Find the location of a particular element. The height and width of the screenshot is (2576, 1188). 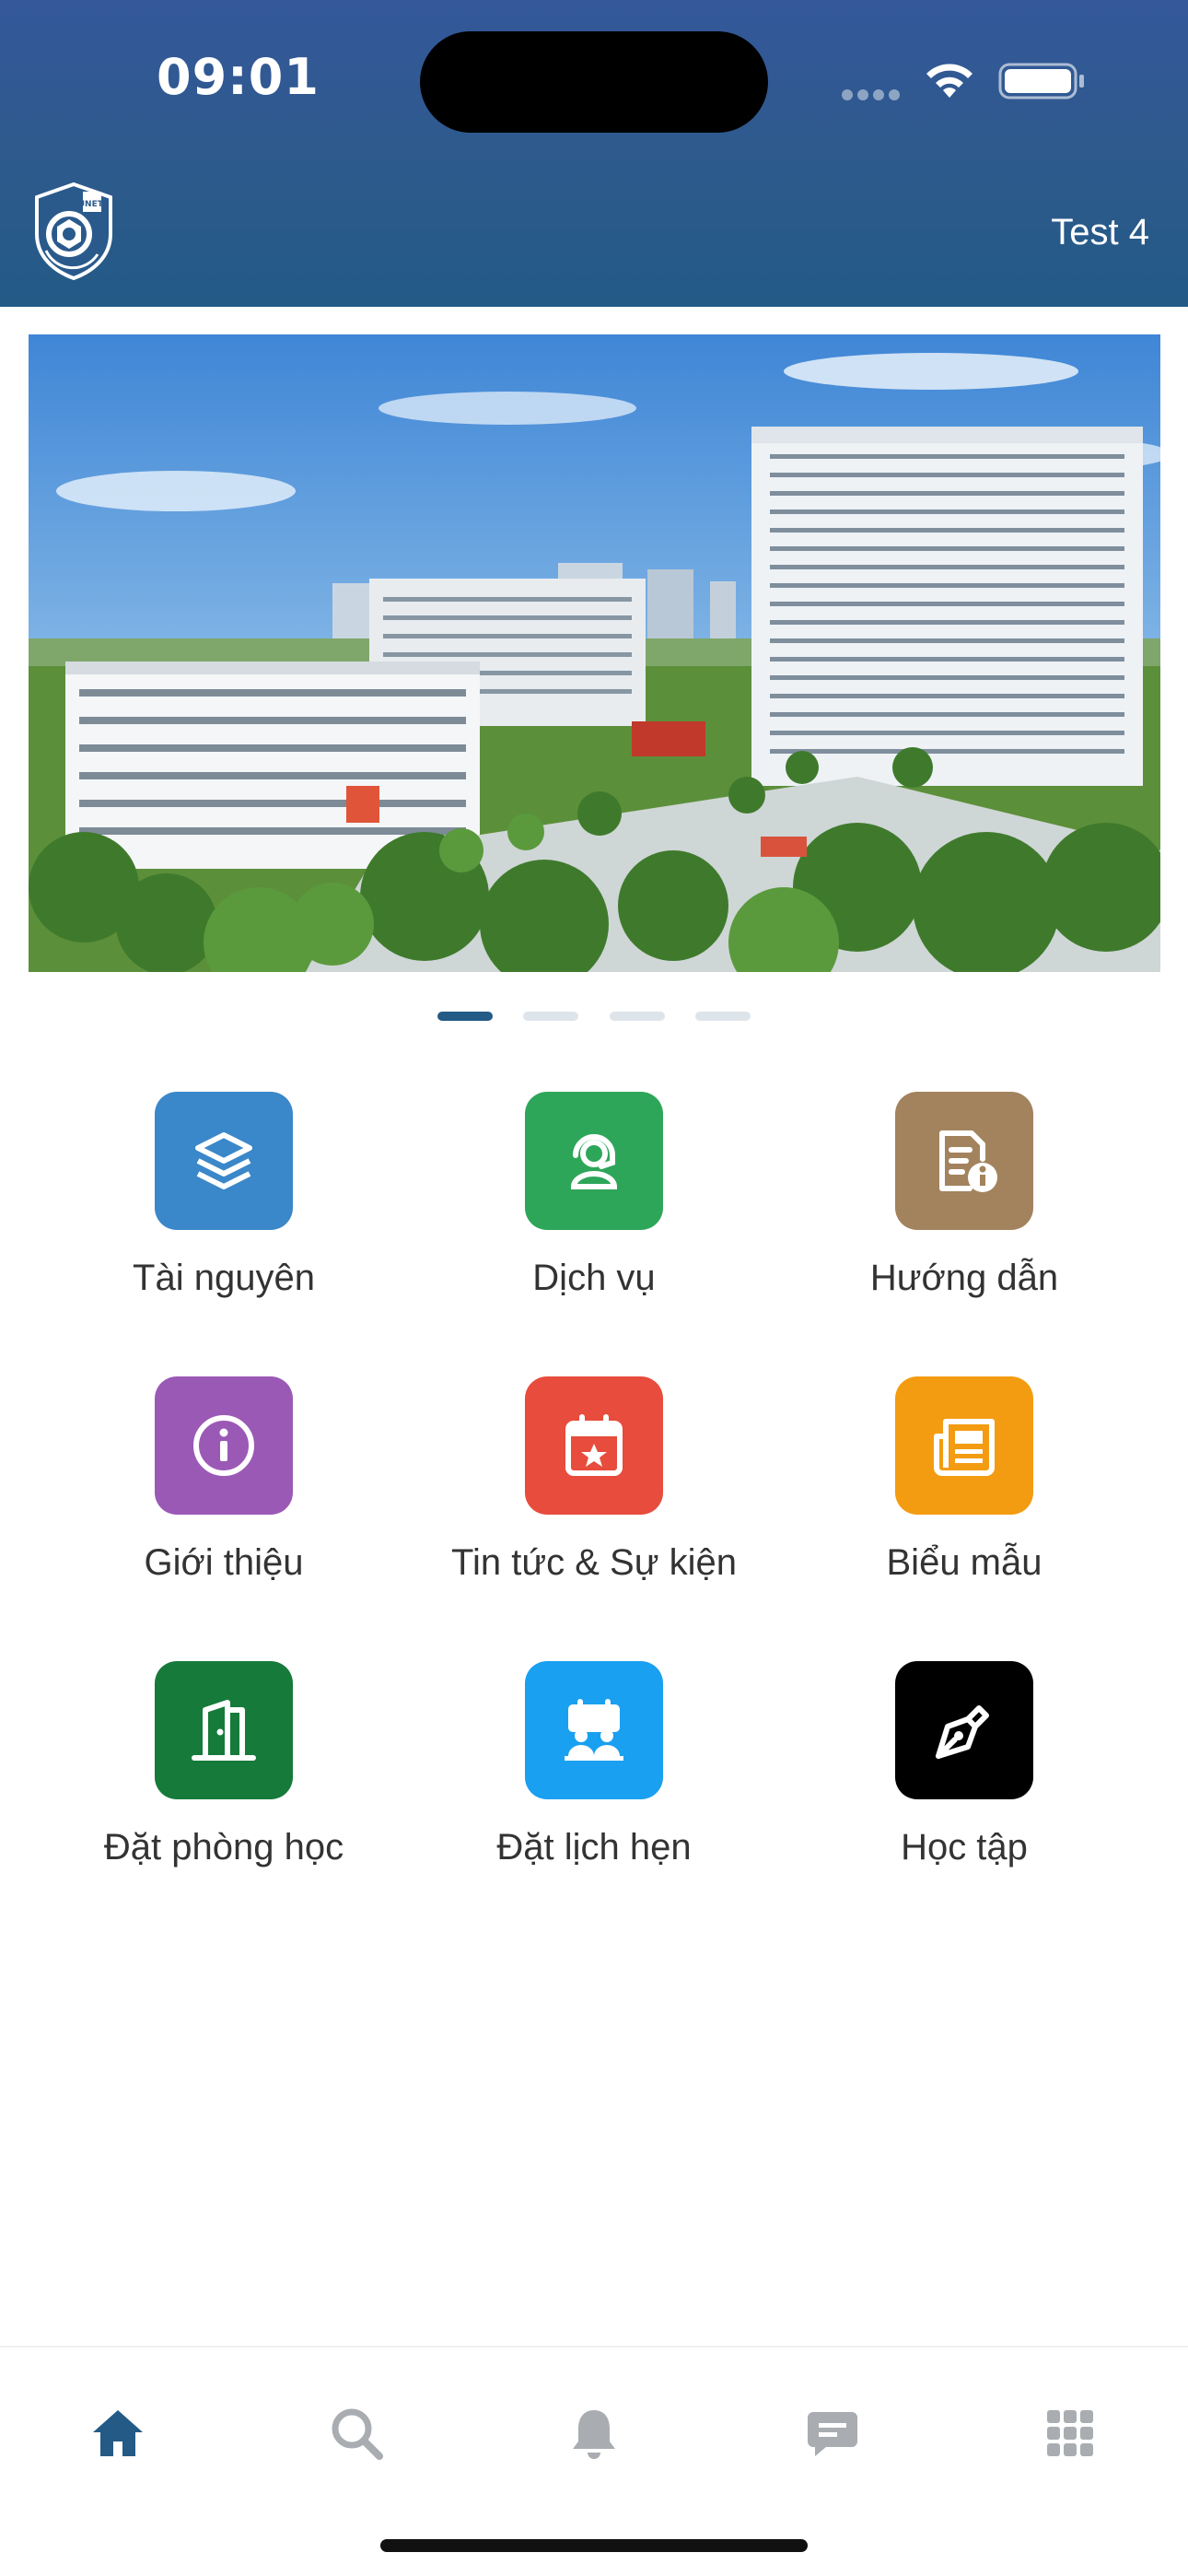

calendar-star-icon is located at coordinates (594, 1445).